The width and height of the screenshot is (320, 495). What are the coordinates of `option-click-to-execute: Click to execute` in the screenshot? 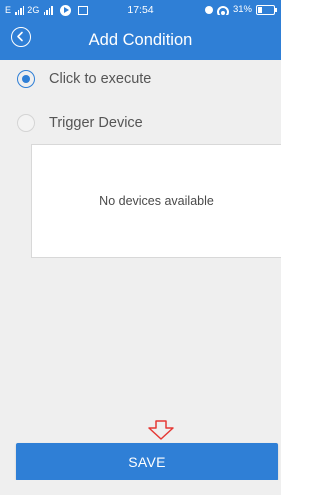 It's located at (140, 79).